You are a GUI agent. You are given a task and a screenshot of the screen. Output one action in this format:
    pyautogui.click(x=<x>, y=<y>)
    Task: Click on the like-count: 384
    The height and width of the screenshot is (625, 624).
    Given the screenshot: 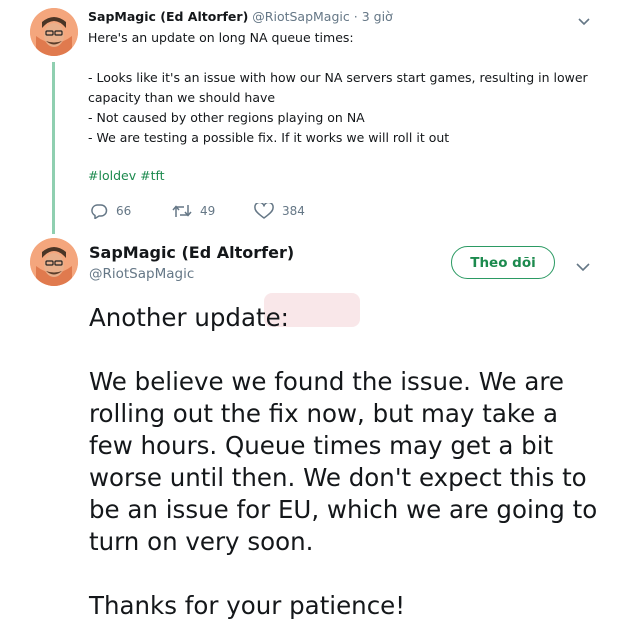 What is the action you would take?
    pyautogui.click(x=293, y=211)
    